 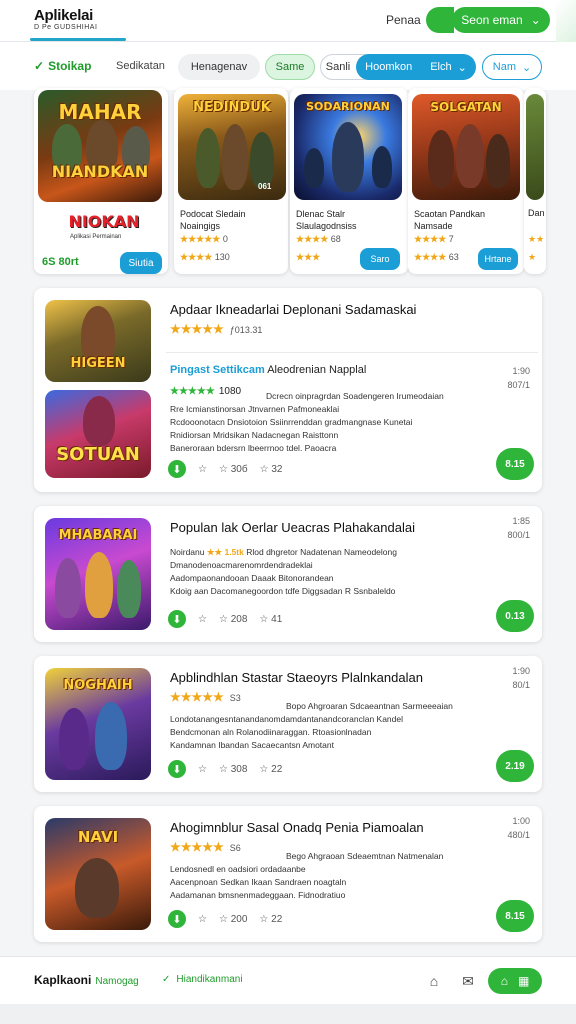 I want to click on filter-dropdown-elch-label: Elch, so click(x=441, y=67).